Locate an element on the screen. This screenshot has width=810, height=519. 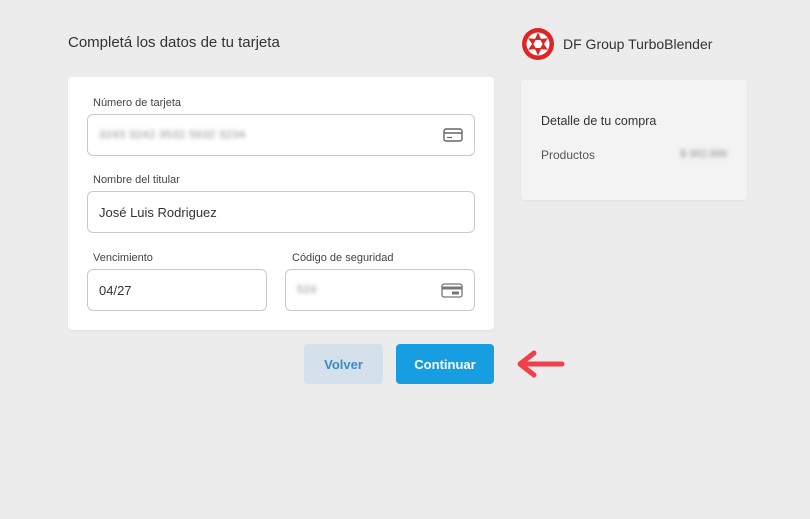
products-label: Productos is located at coordinates (568, 155).